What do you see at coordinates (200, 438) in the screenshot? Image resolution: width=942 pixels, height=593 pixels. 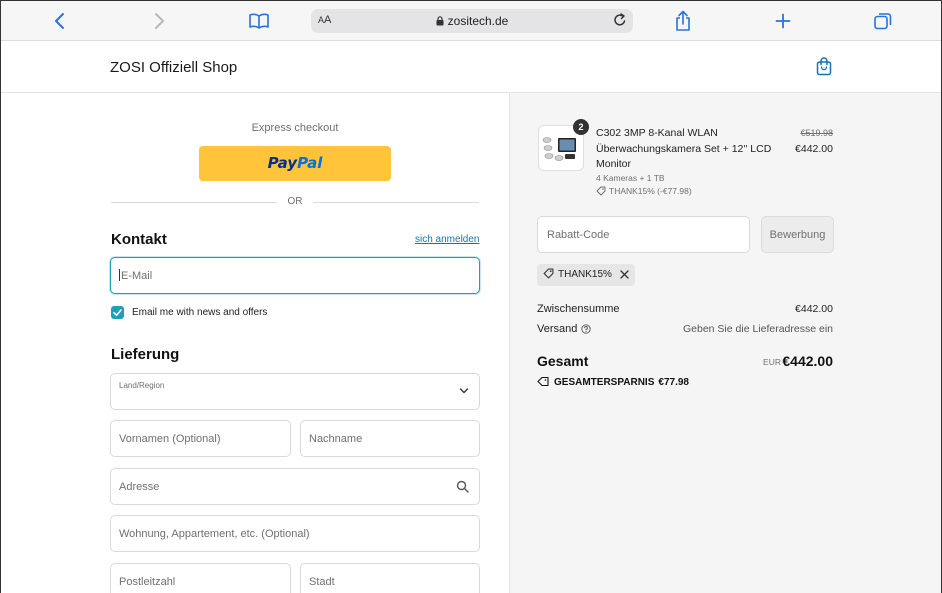 I see `first-name-field: Vornamen (Optional)` at bounding box center [200, 438].